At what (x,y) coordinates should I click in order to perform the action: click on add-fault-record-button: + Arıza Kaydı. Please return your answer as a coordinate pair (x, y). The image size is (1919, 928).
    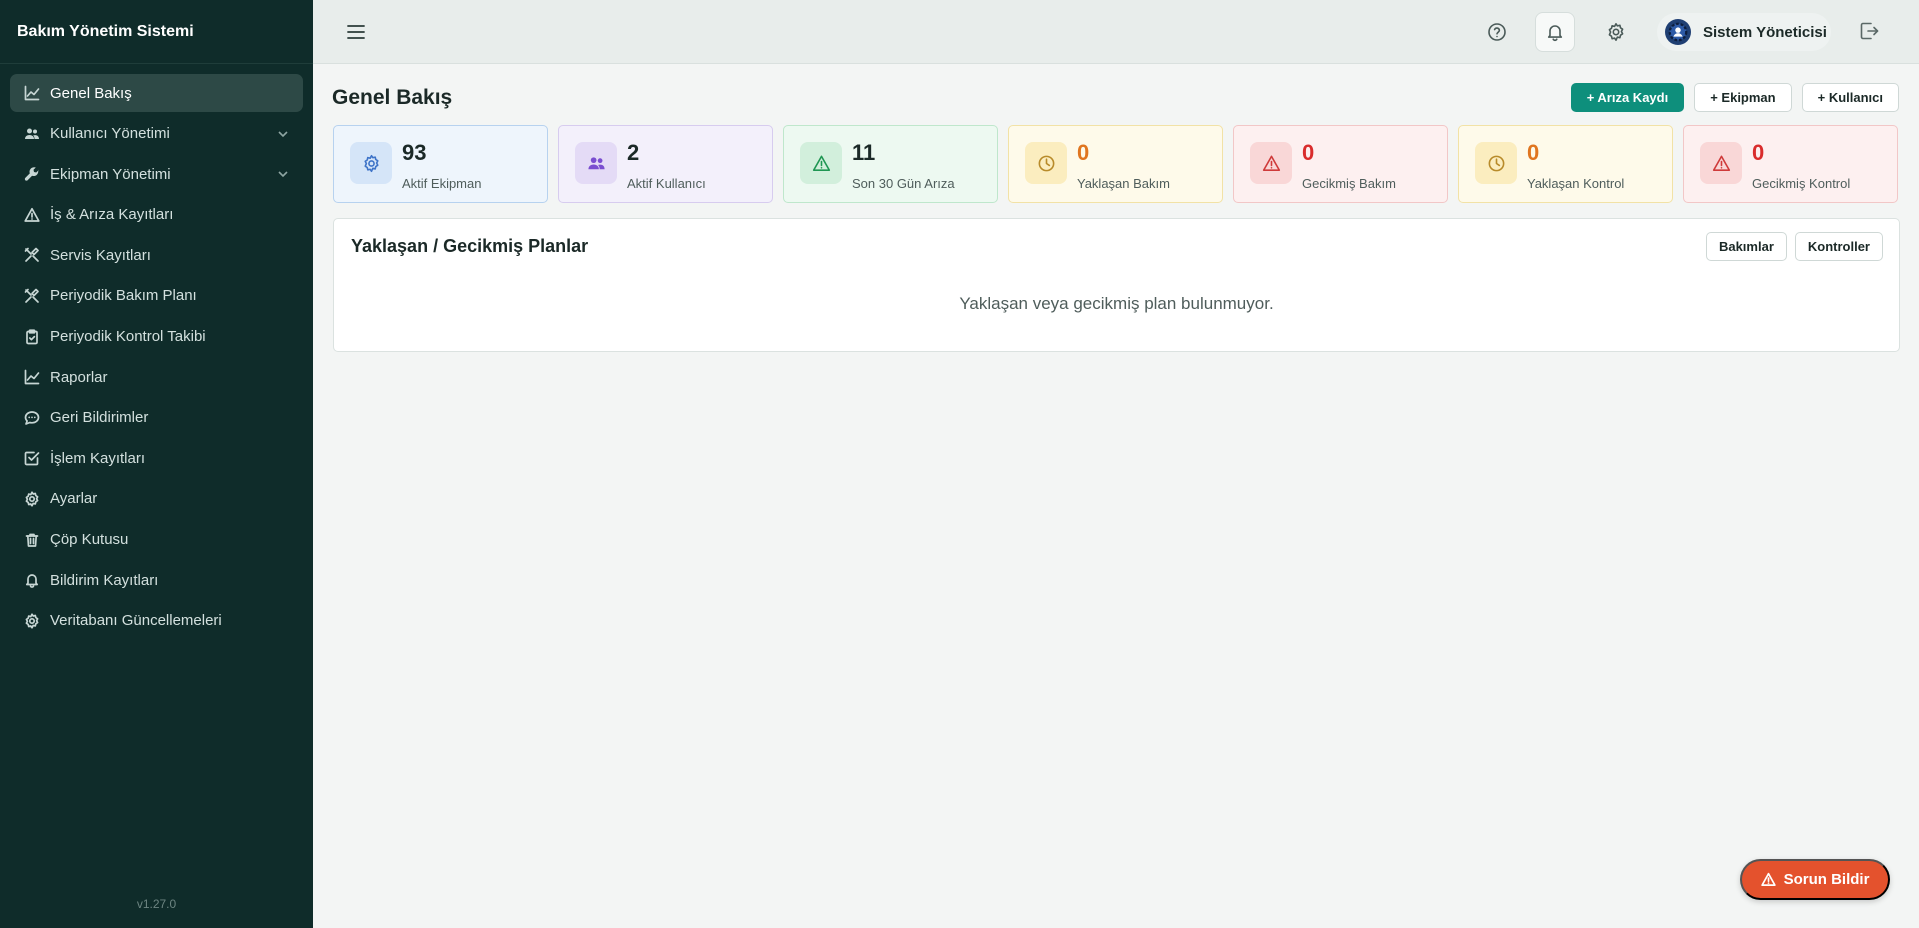
    Looking at the image, I should click on (1627, 97).